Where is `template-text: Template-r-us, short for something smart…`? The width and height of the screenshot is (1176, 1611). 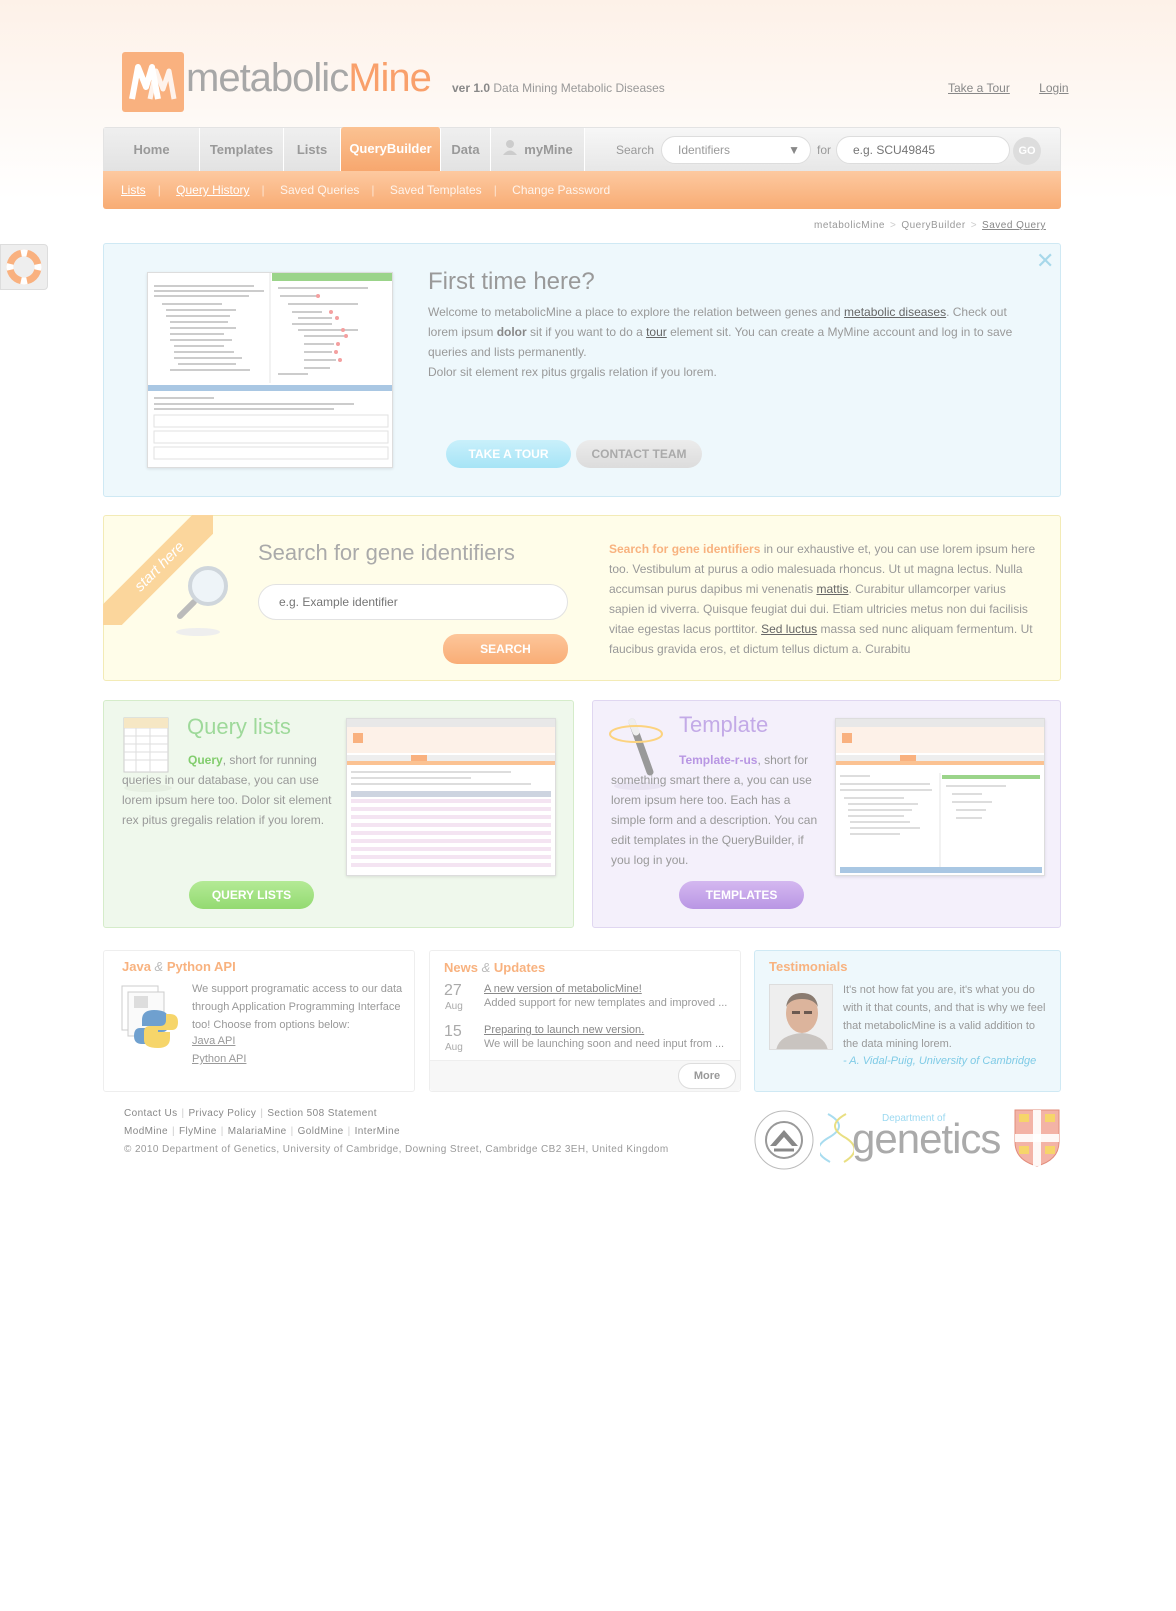 template-text: Template-r-us, short for something smart… is located at coordinates (716, 810).